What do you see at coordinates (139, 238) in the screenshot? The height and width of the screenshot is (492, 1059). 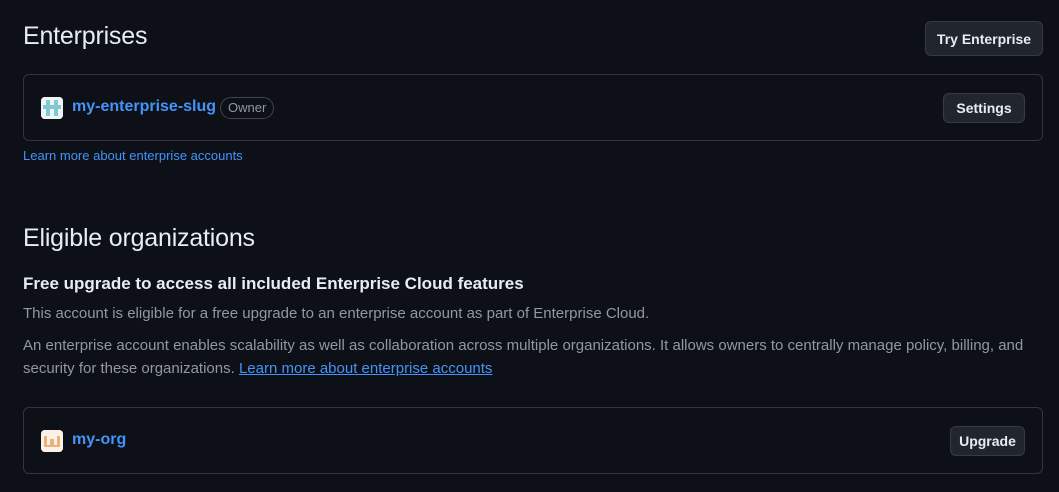 I see `eligible-organizations-title: Eligible organizations` at bounding box center [139, 238].